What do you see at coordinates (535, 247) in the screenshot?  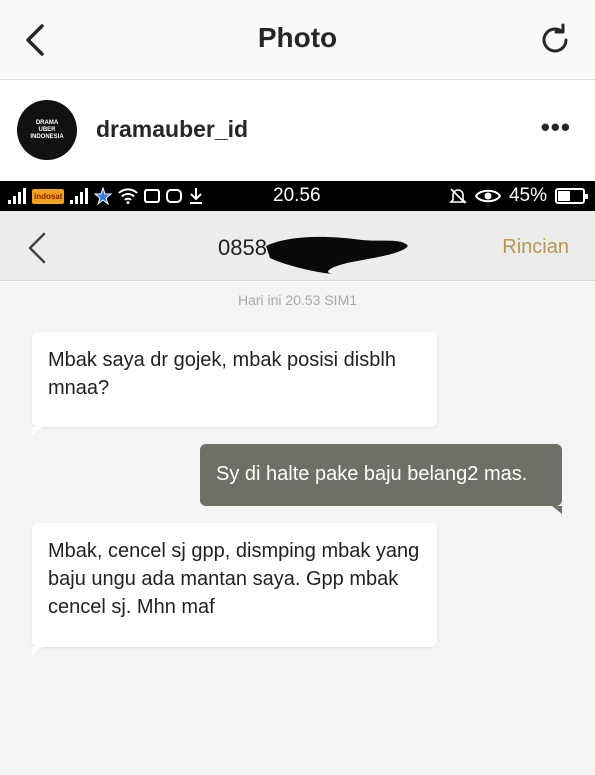 I see `details-link: Rincian` at bounding box center [535, 247].